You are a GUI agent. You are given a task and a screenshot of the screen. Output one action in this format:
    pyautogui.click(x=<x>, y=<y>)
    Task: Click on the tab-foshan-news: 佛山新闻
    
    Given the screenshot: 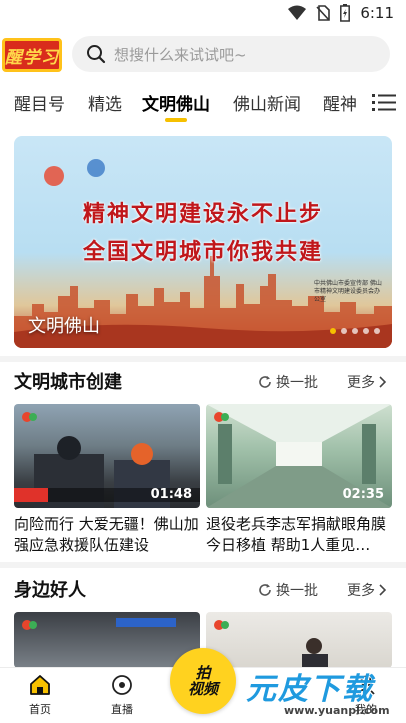 What is the action you would take?
    pyautogui.click(x=267, y=102)
    